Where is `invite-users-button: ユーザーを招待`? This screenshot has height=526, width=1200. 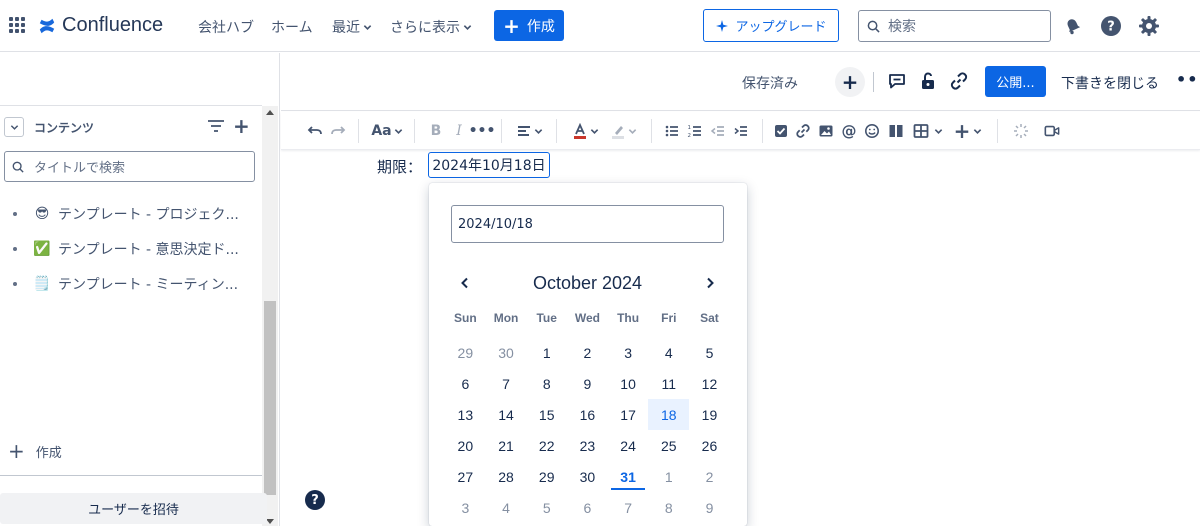
invite-users-button: ユーザーを招待 is located at coordinates (133, 508).